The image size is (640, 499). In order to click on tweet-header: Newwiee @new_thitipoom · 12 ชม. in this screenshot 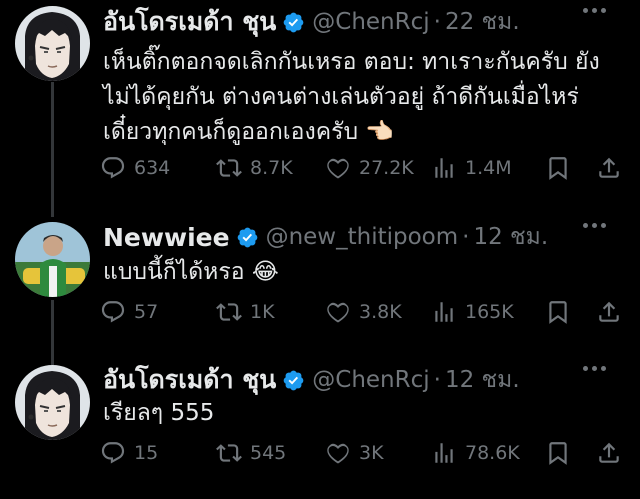, I will do `click(356, 237)`.